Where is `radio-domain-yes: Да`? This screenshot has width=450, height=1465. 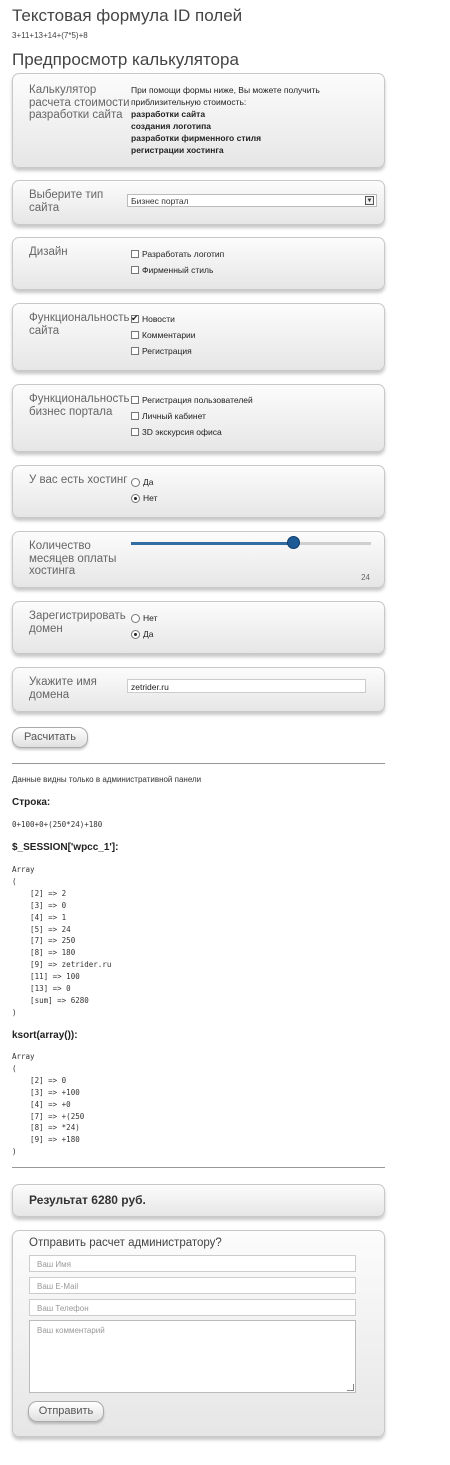
radio-domain-yes: Да is located at coordinates (144, 634).